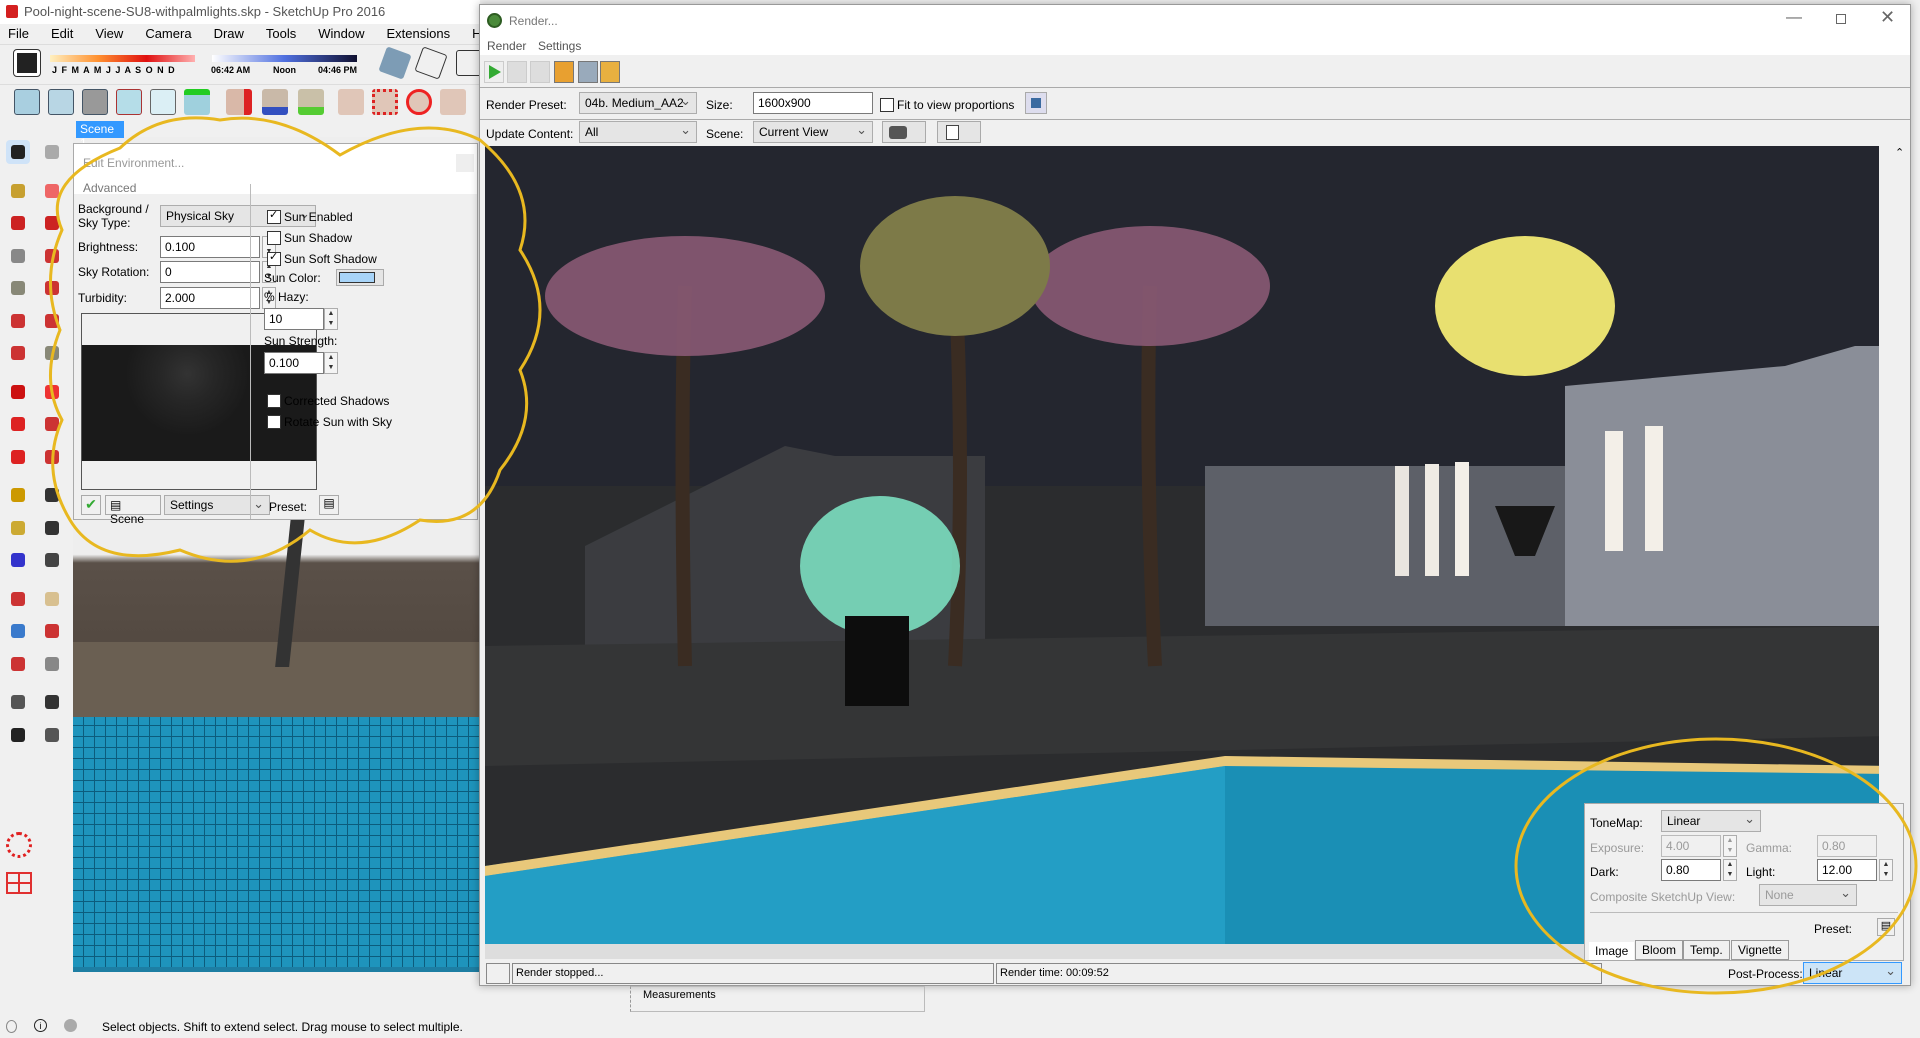  I want to click on rotate-tool-icon, so click(18, 424).